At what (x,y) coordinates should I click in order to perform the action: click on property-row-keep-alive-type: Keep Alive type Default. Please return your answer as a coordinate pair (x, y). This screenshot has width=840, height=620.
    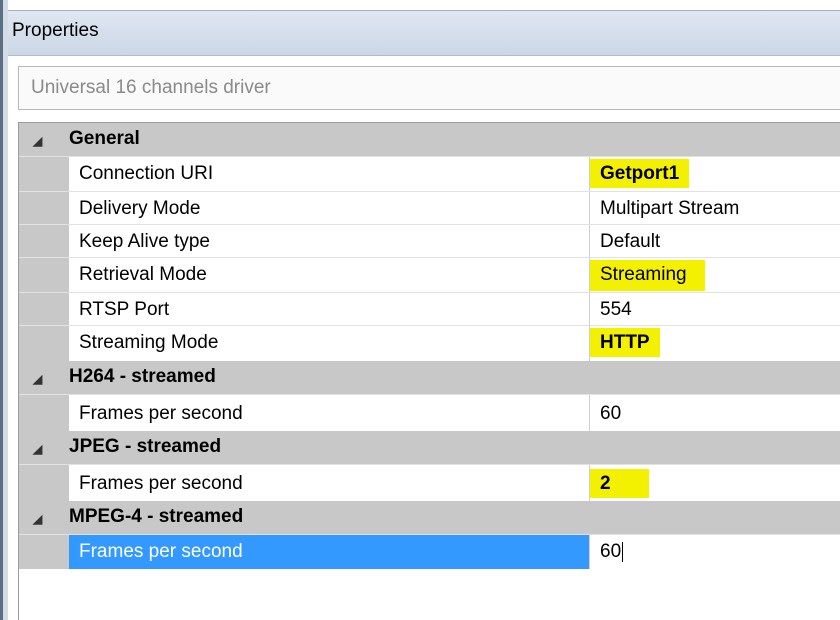
    Looking at the image, I should click on (429, 240).